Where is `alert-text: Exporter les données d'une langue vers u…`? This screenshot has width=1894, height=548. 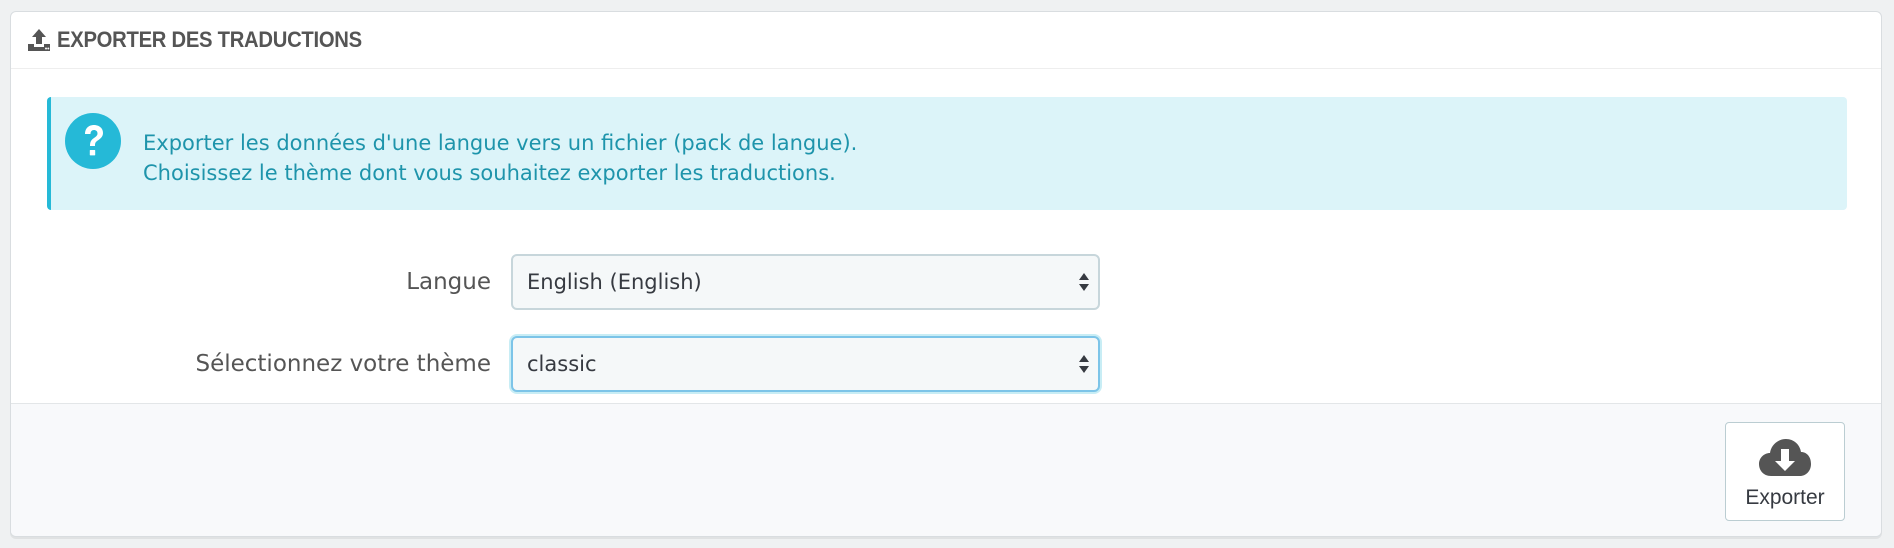 alert-text: Exporter les données d'une langue vers u… is located at coordinates (500, 158).